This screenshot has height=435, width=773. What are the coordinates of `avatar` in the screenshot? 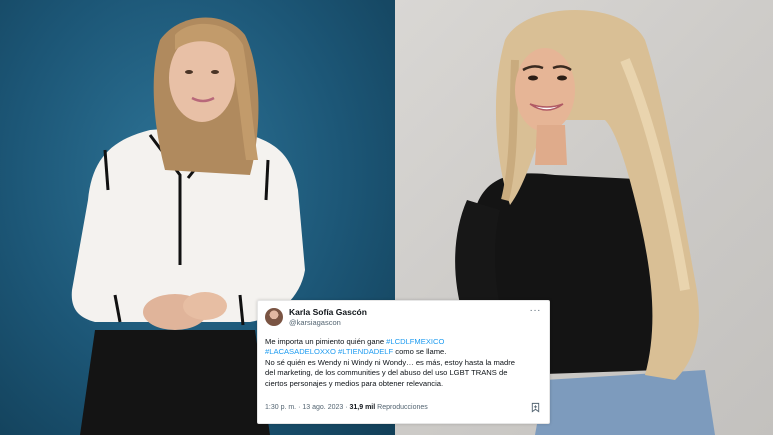 It's located at (274, 317).